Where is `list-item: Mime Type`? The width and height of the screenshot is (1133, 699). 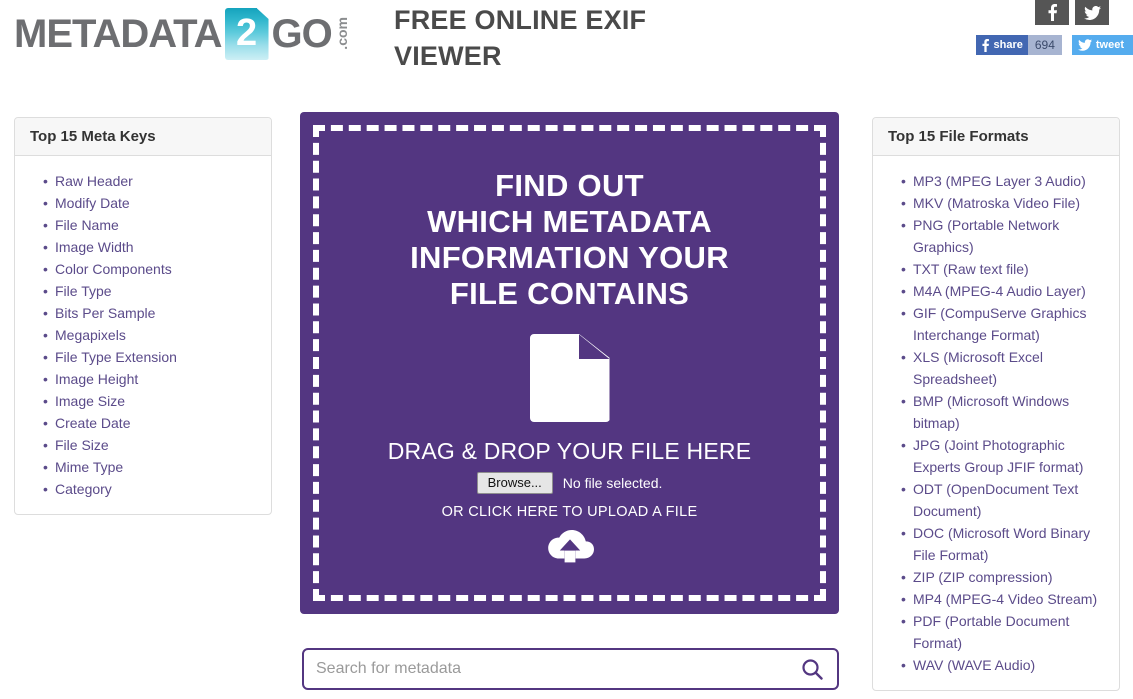 list-item: Mime Type is located at coordinates (152, 467).